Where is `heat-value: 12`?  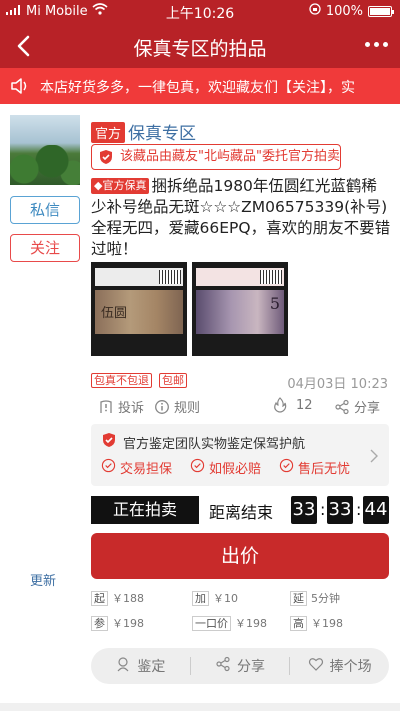
heat-value: 12 is located at coordinates (304, 405).